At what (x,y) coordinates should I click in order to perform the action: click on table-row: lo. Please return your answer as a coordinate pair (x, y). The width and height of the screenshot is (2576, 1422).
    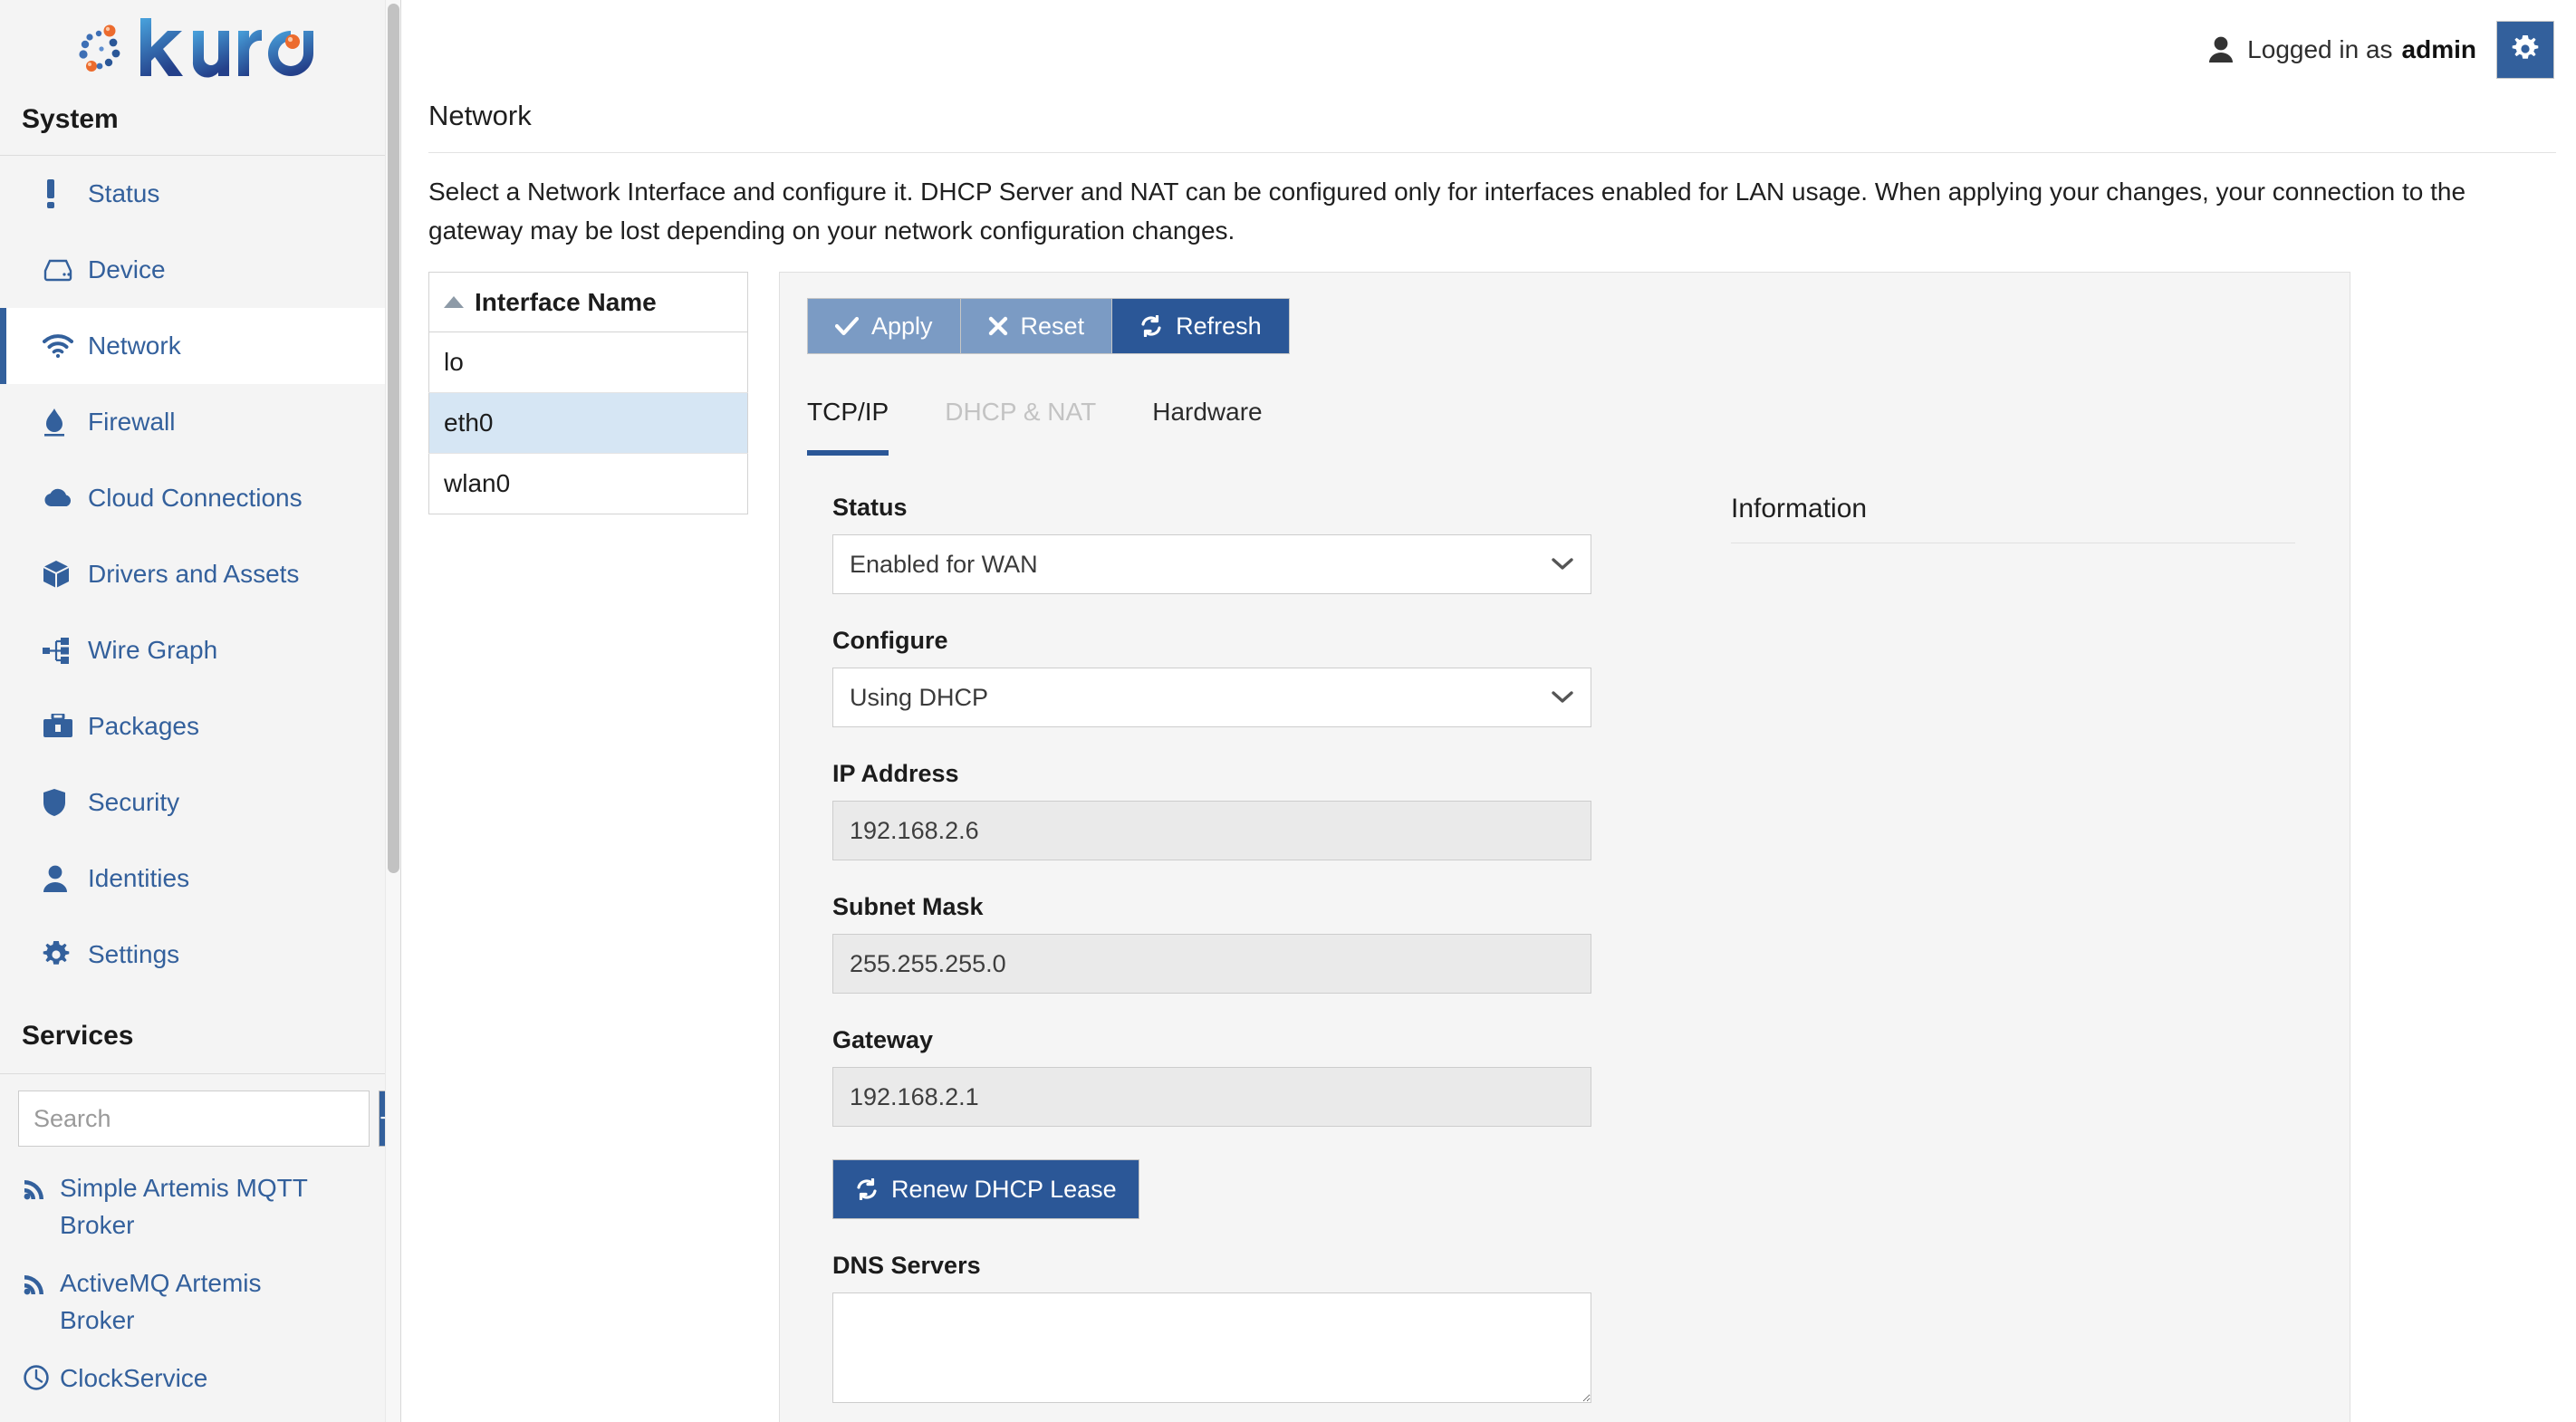
    Looking at the image, I should click on (588, 362).